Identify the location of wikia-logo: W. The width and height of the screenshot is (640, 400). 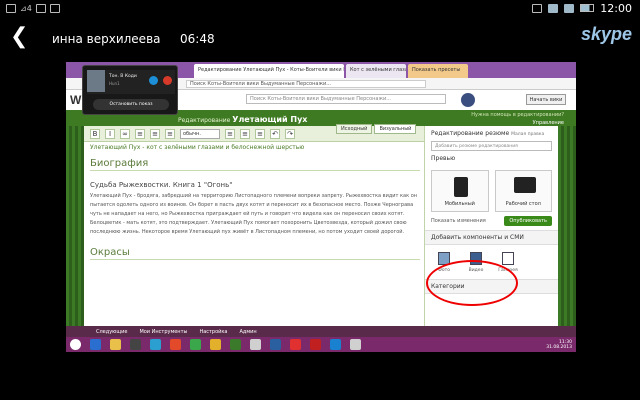
(75, 100).